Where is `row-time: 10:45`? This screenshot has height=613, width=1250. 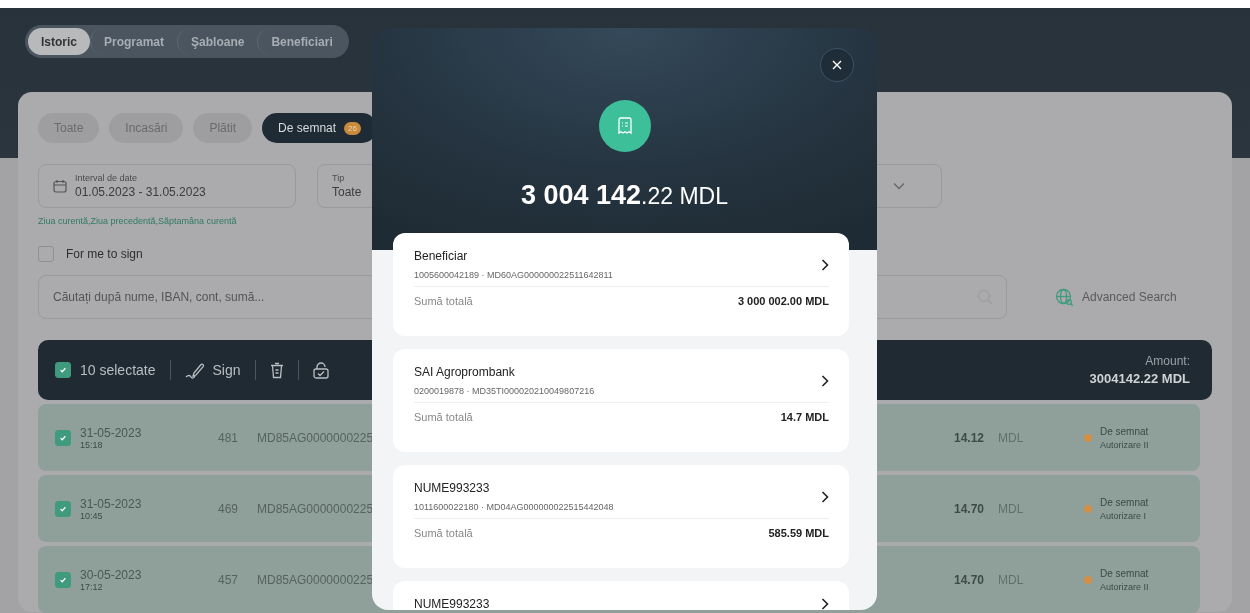
row-time: 10:45 is located at coordinates (92, 515).